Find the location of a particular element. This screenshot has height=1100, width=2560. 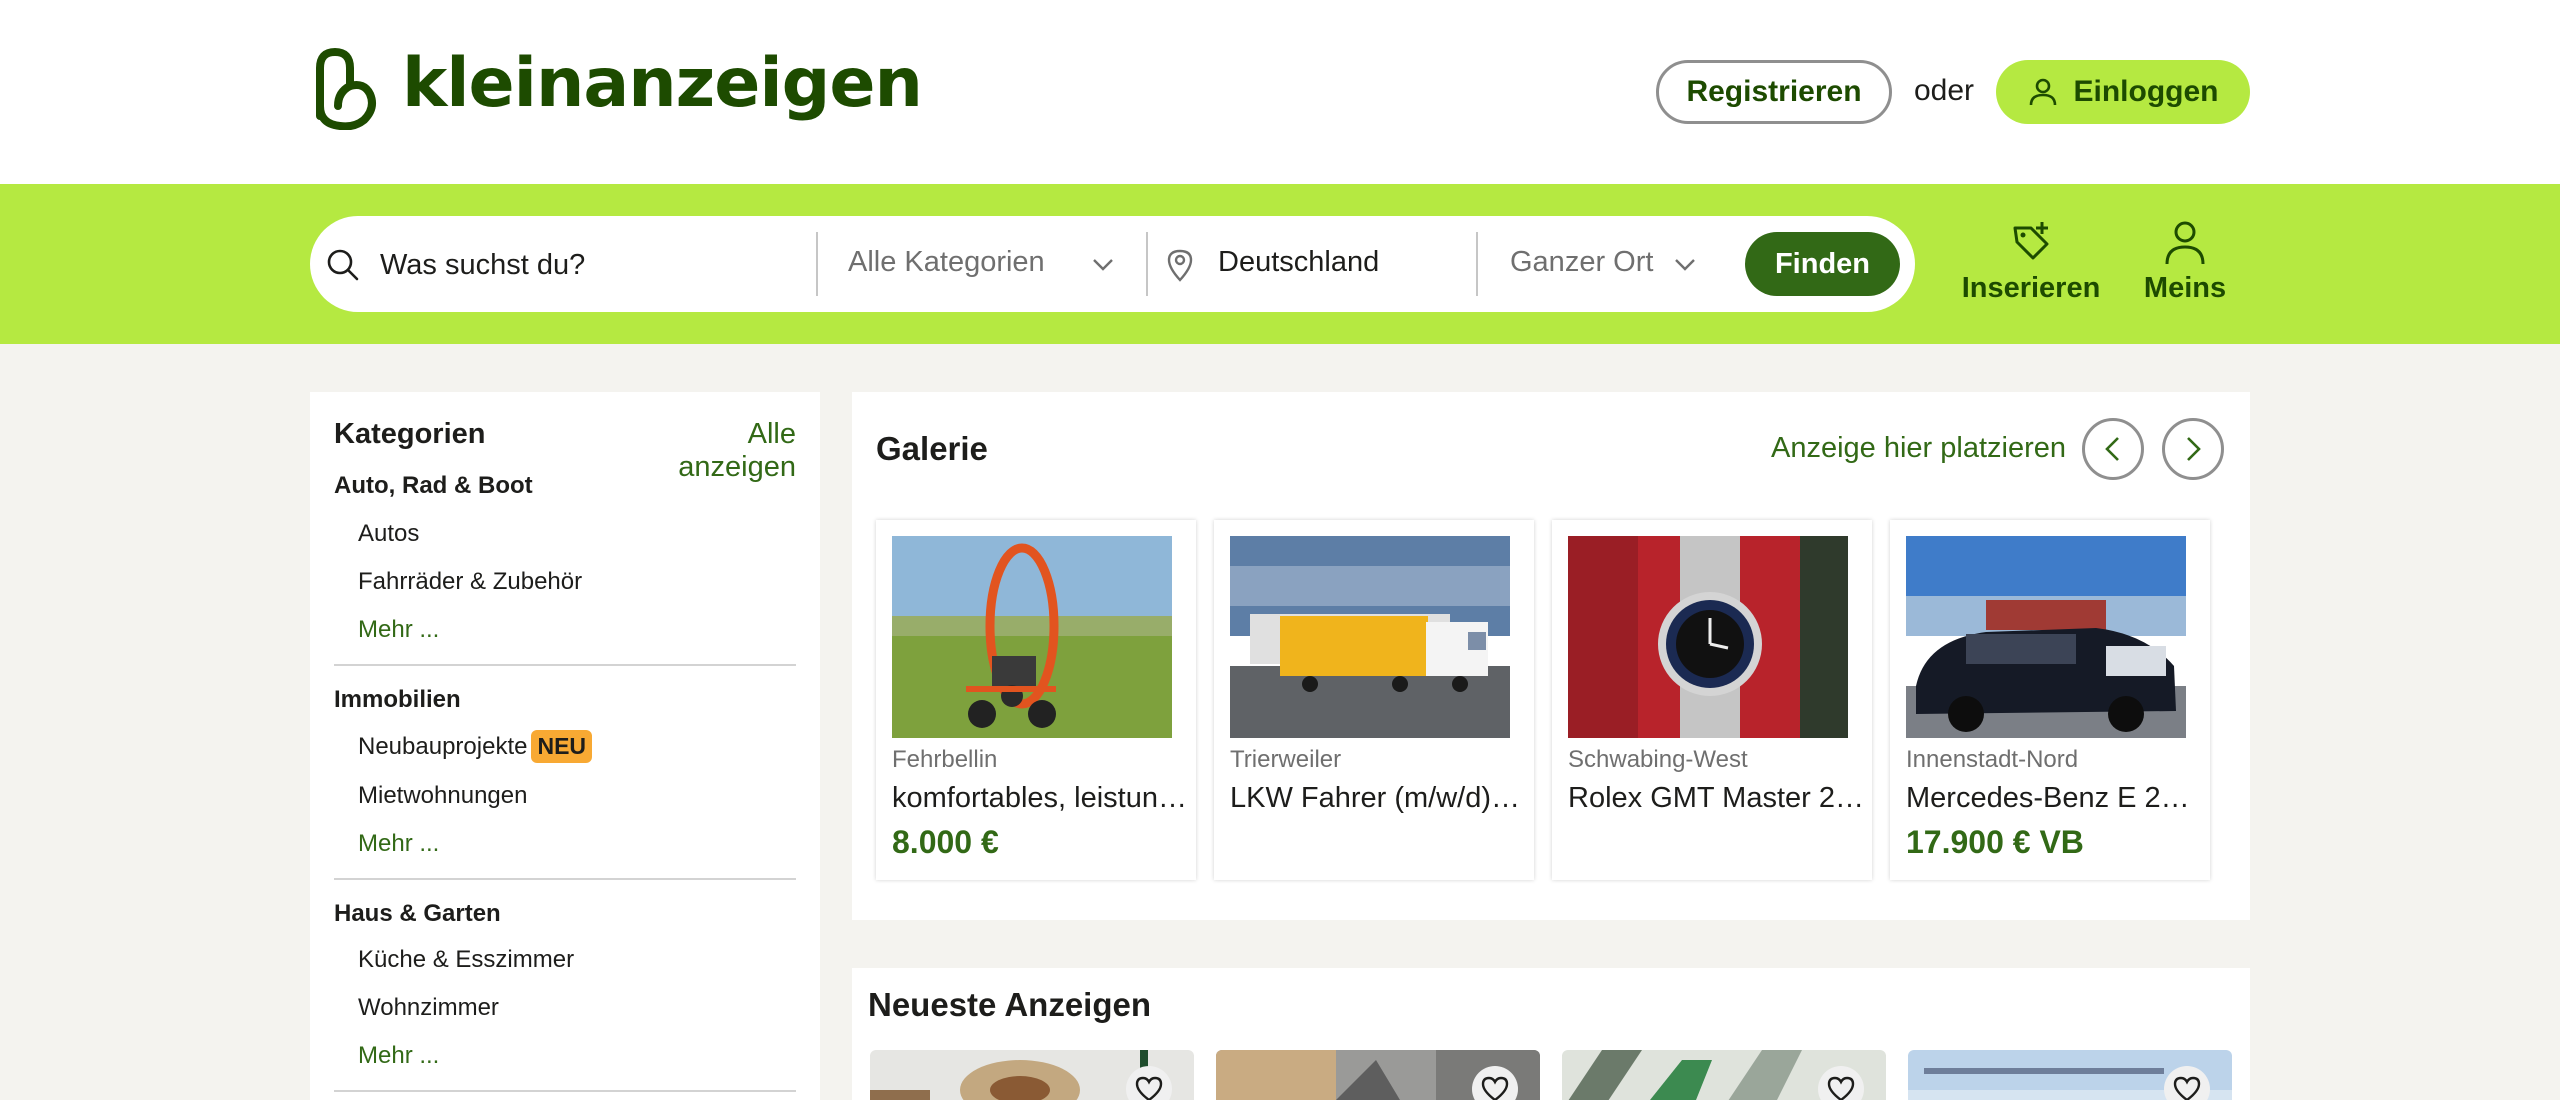

sidebar-item-label: Neubauprojekte is located at coordinates (443, 746).